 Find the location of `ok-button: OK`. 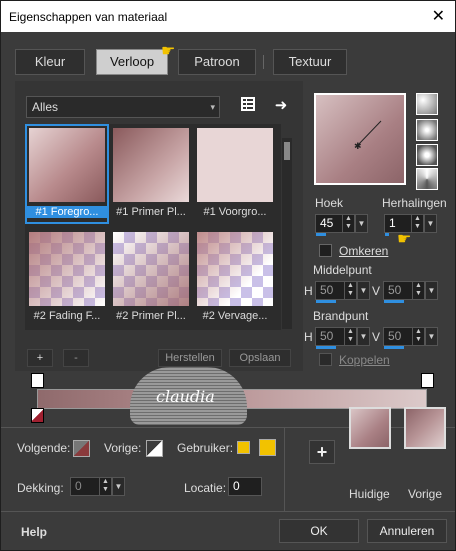

ok-button: OK is located at coordinates (319, 531).